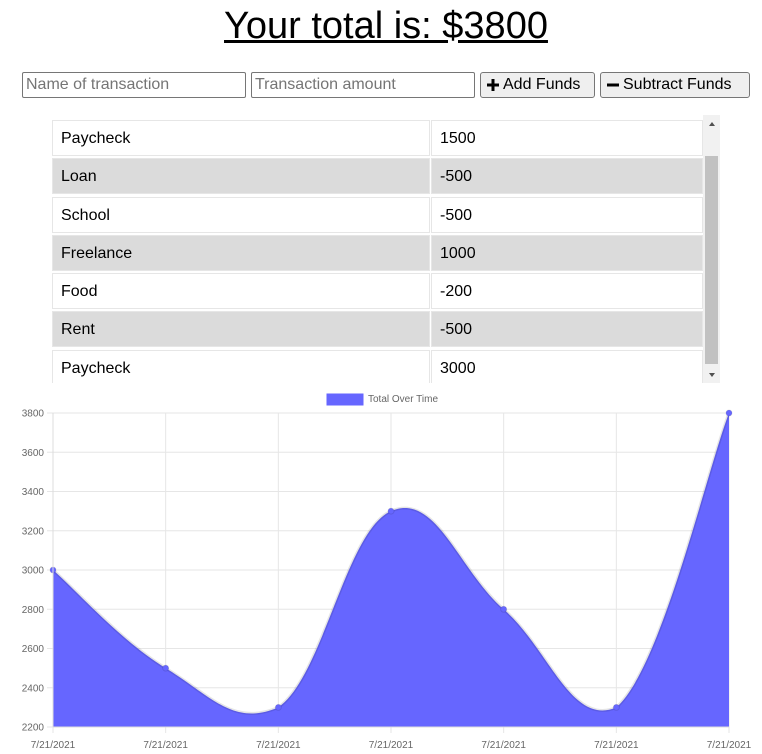 The image size is (762, 754). Describe the element at coordinates (33, 649) in the screenshot. I see `y-tick-label: 2600` at that location.